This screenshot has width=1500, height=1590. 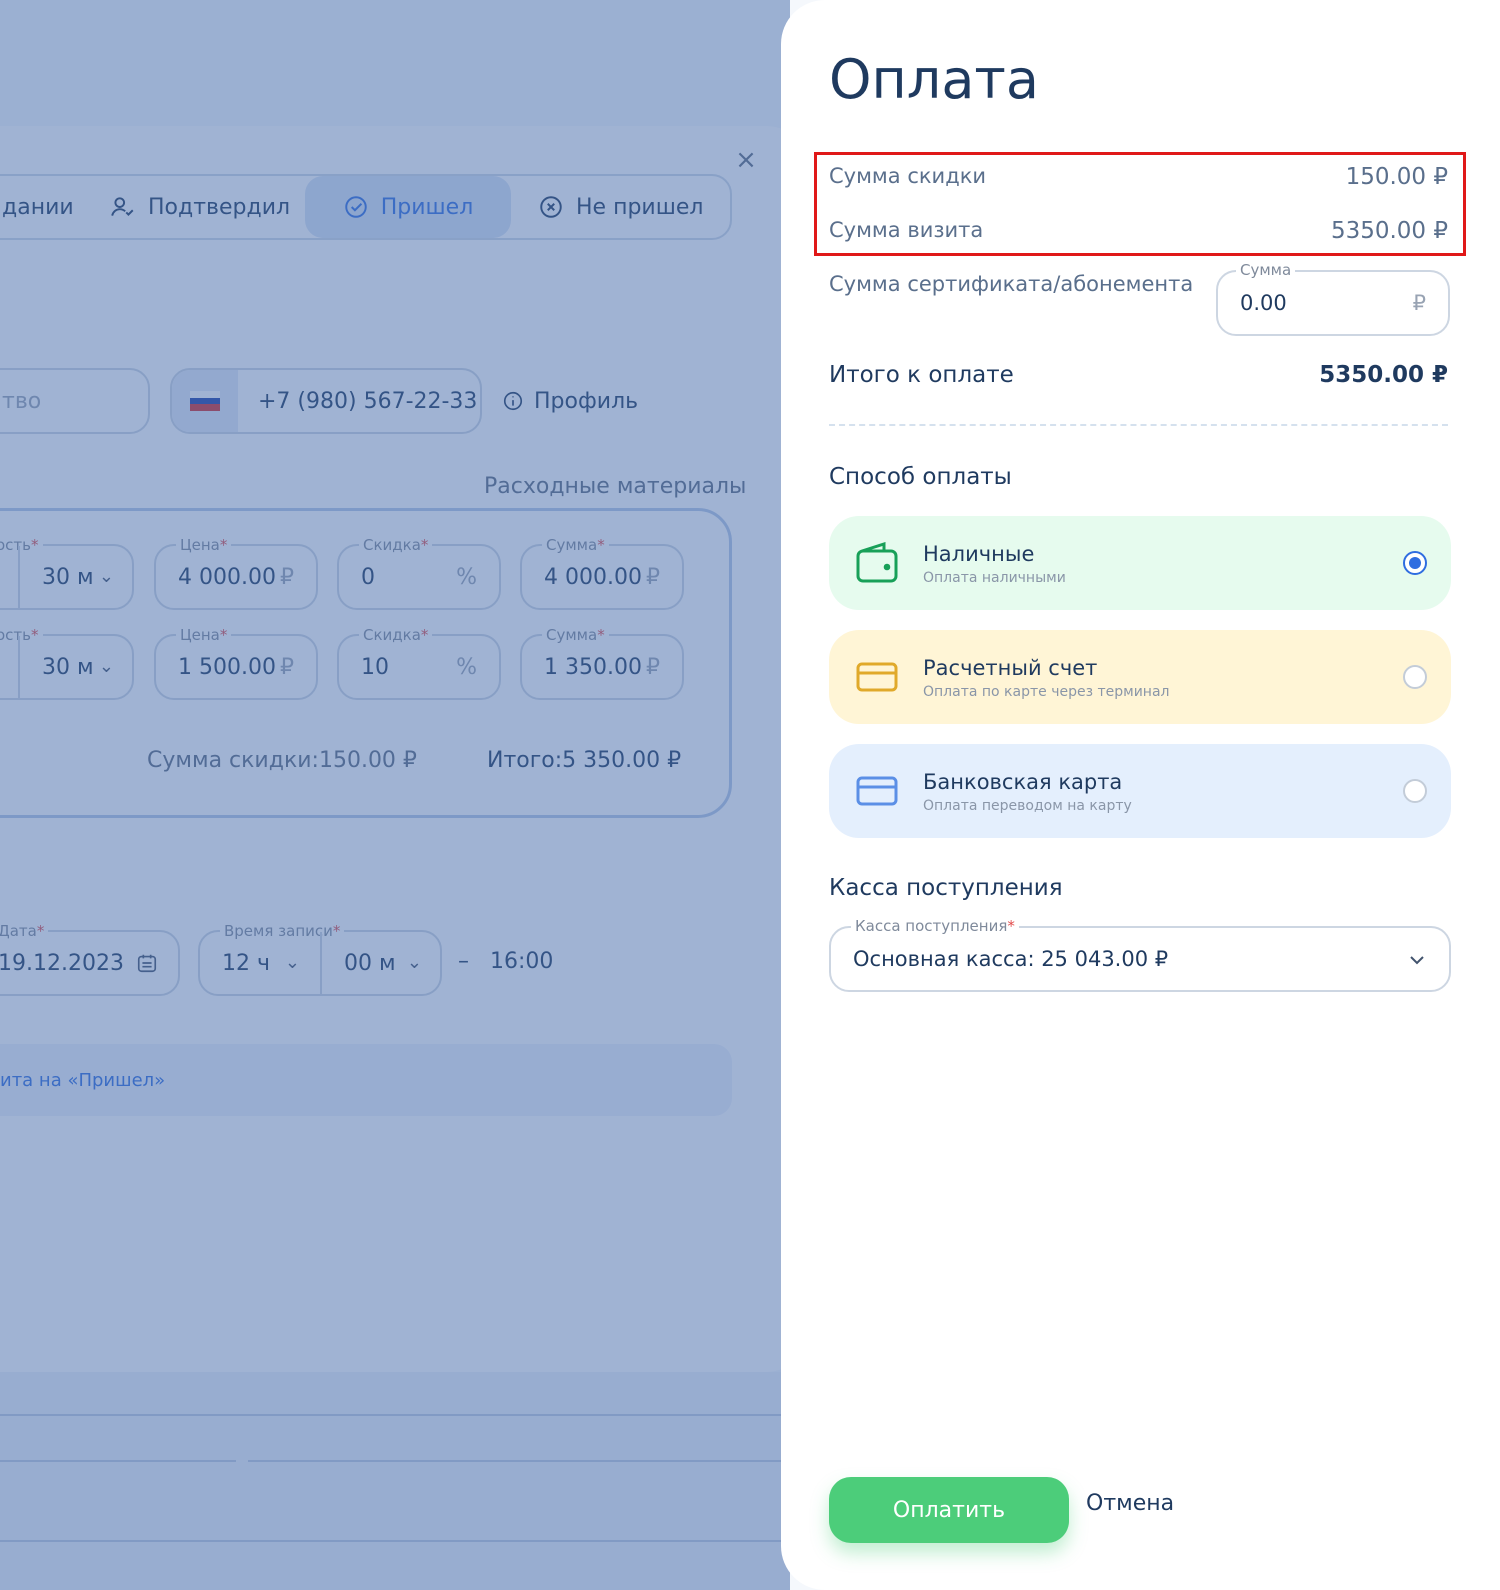 I want to click on grand-total: Итого:5 350.00 ₽, so click(x=584, y=760).